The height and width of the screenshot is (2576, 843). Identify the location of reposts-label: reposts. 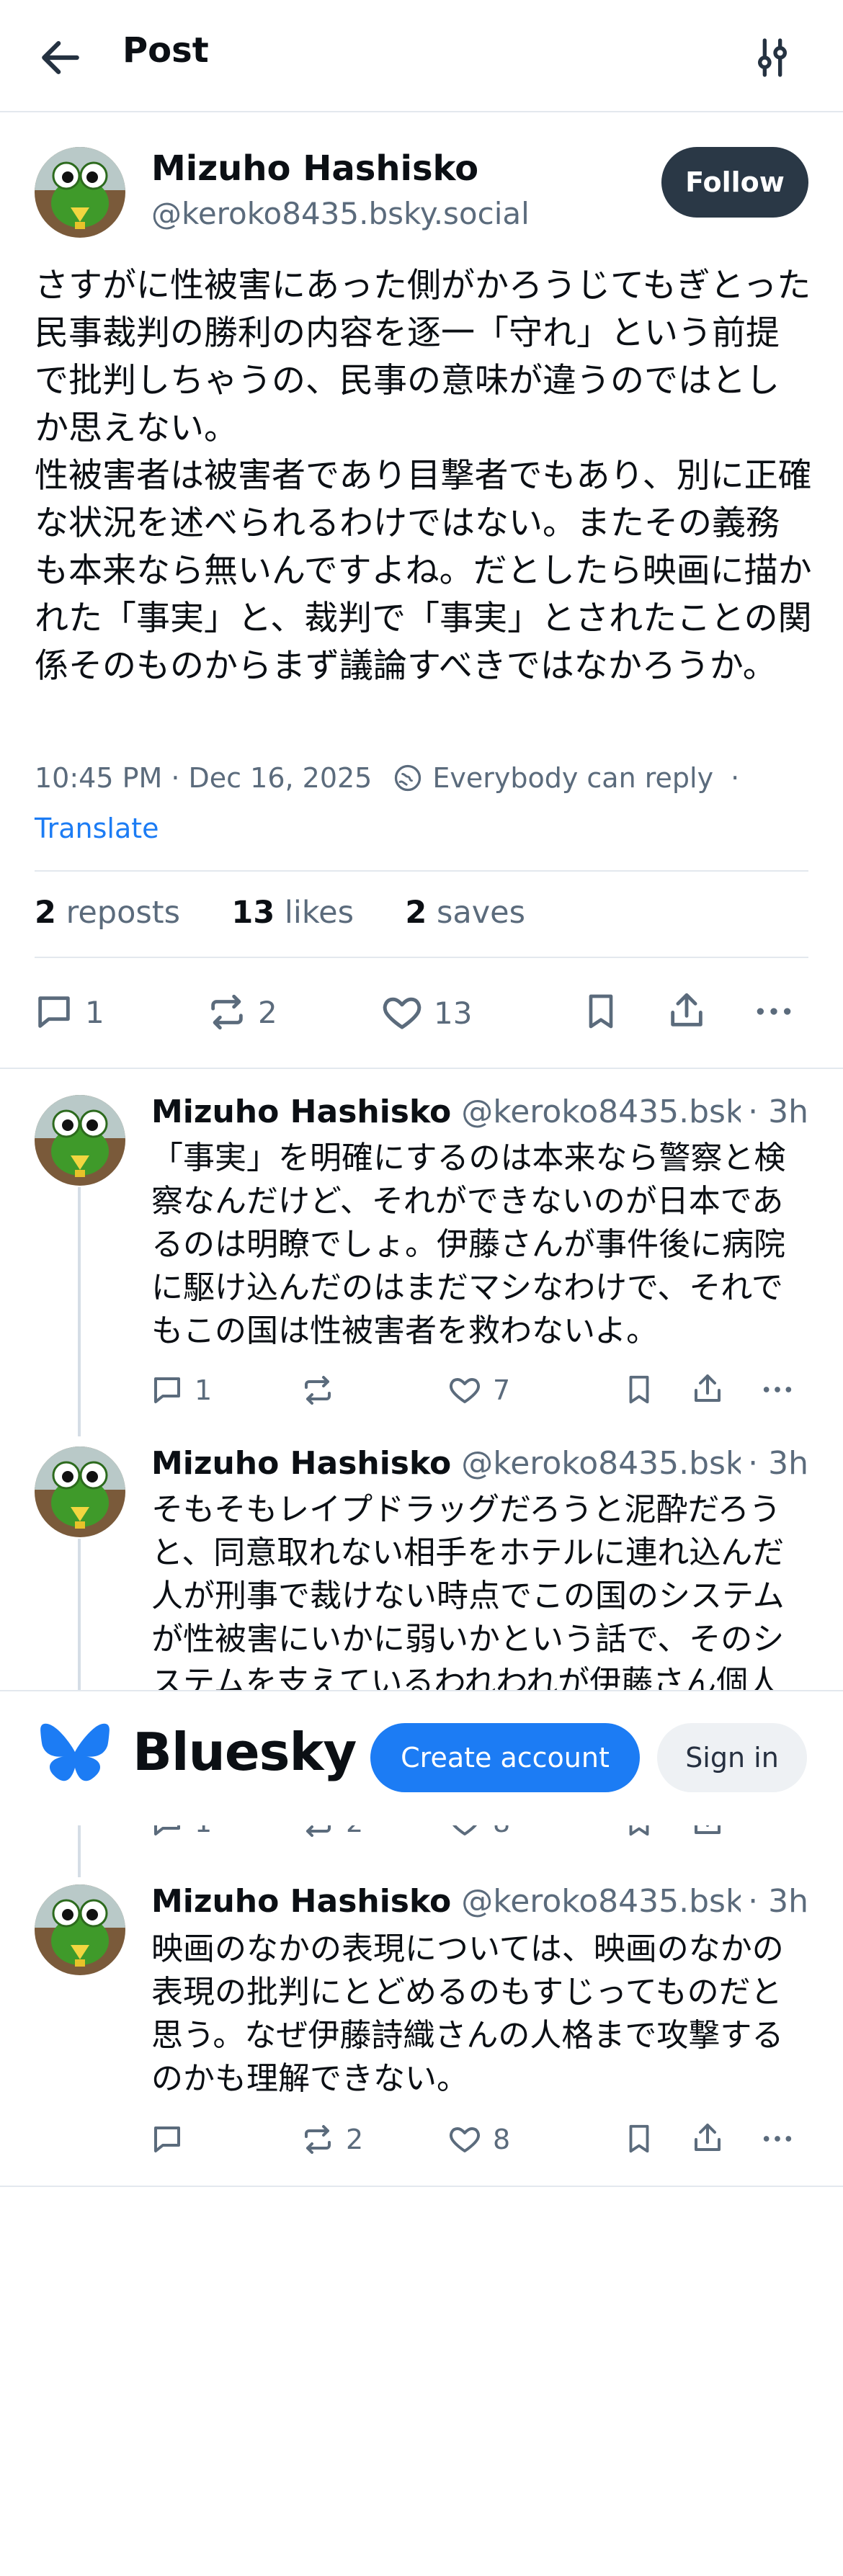
(123, 913).